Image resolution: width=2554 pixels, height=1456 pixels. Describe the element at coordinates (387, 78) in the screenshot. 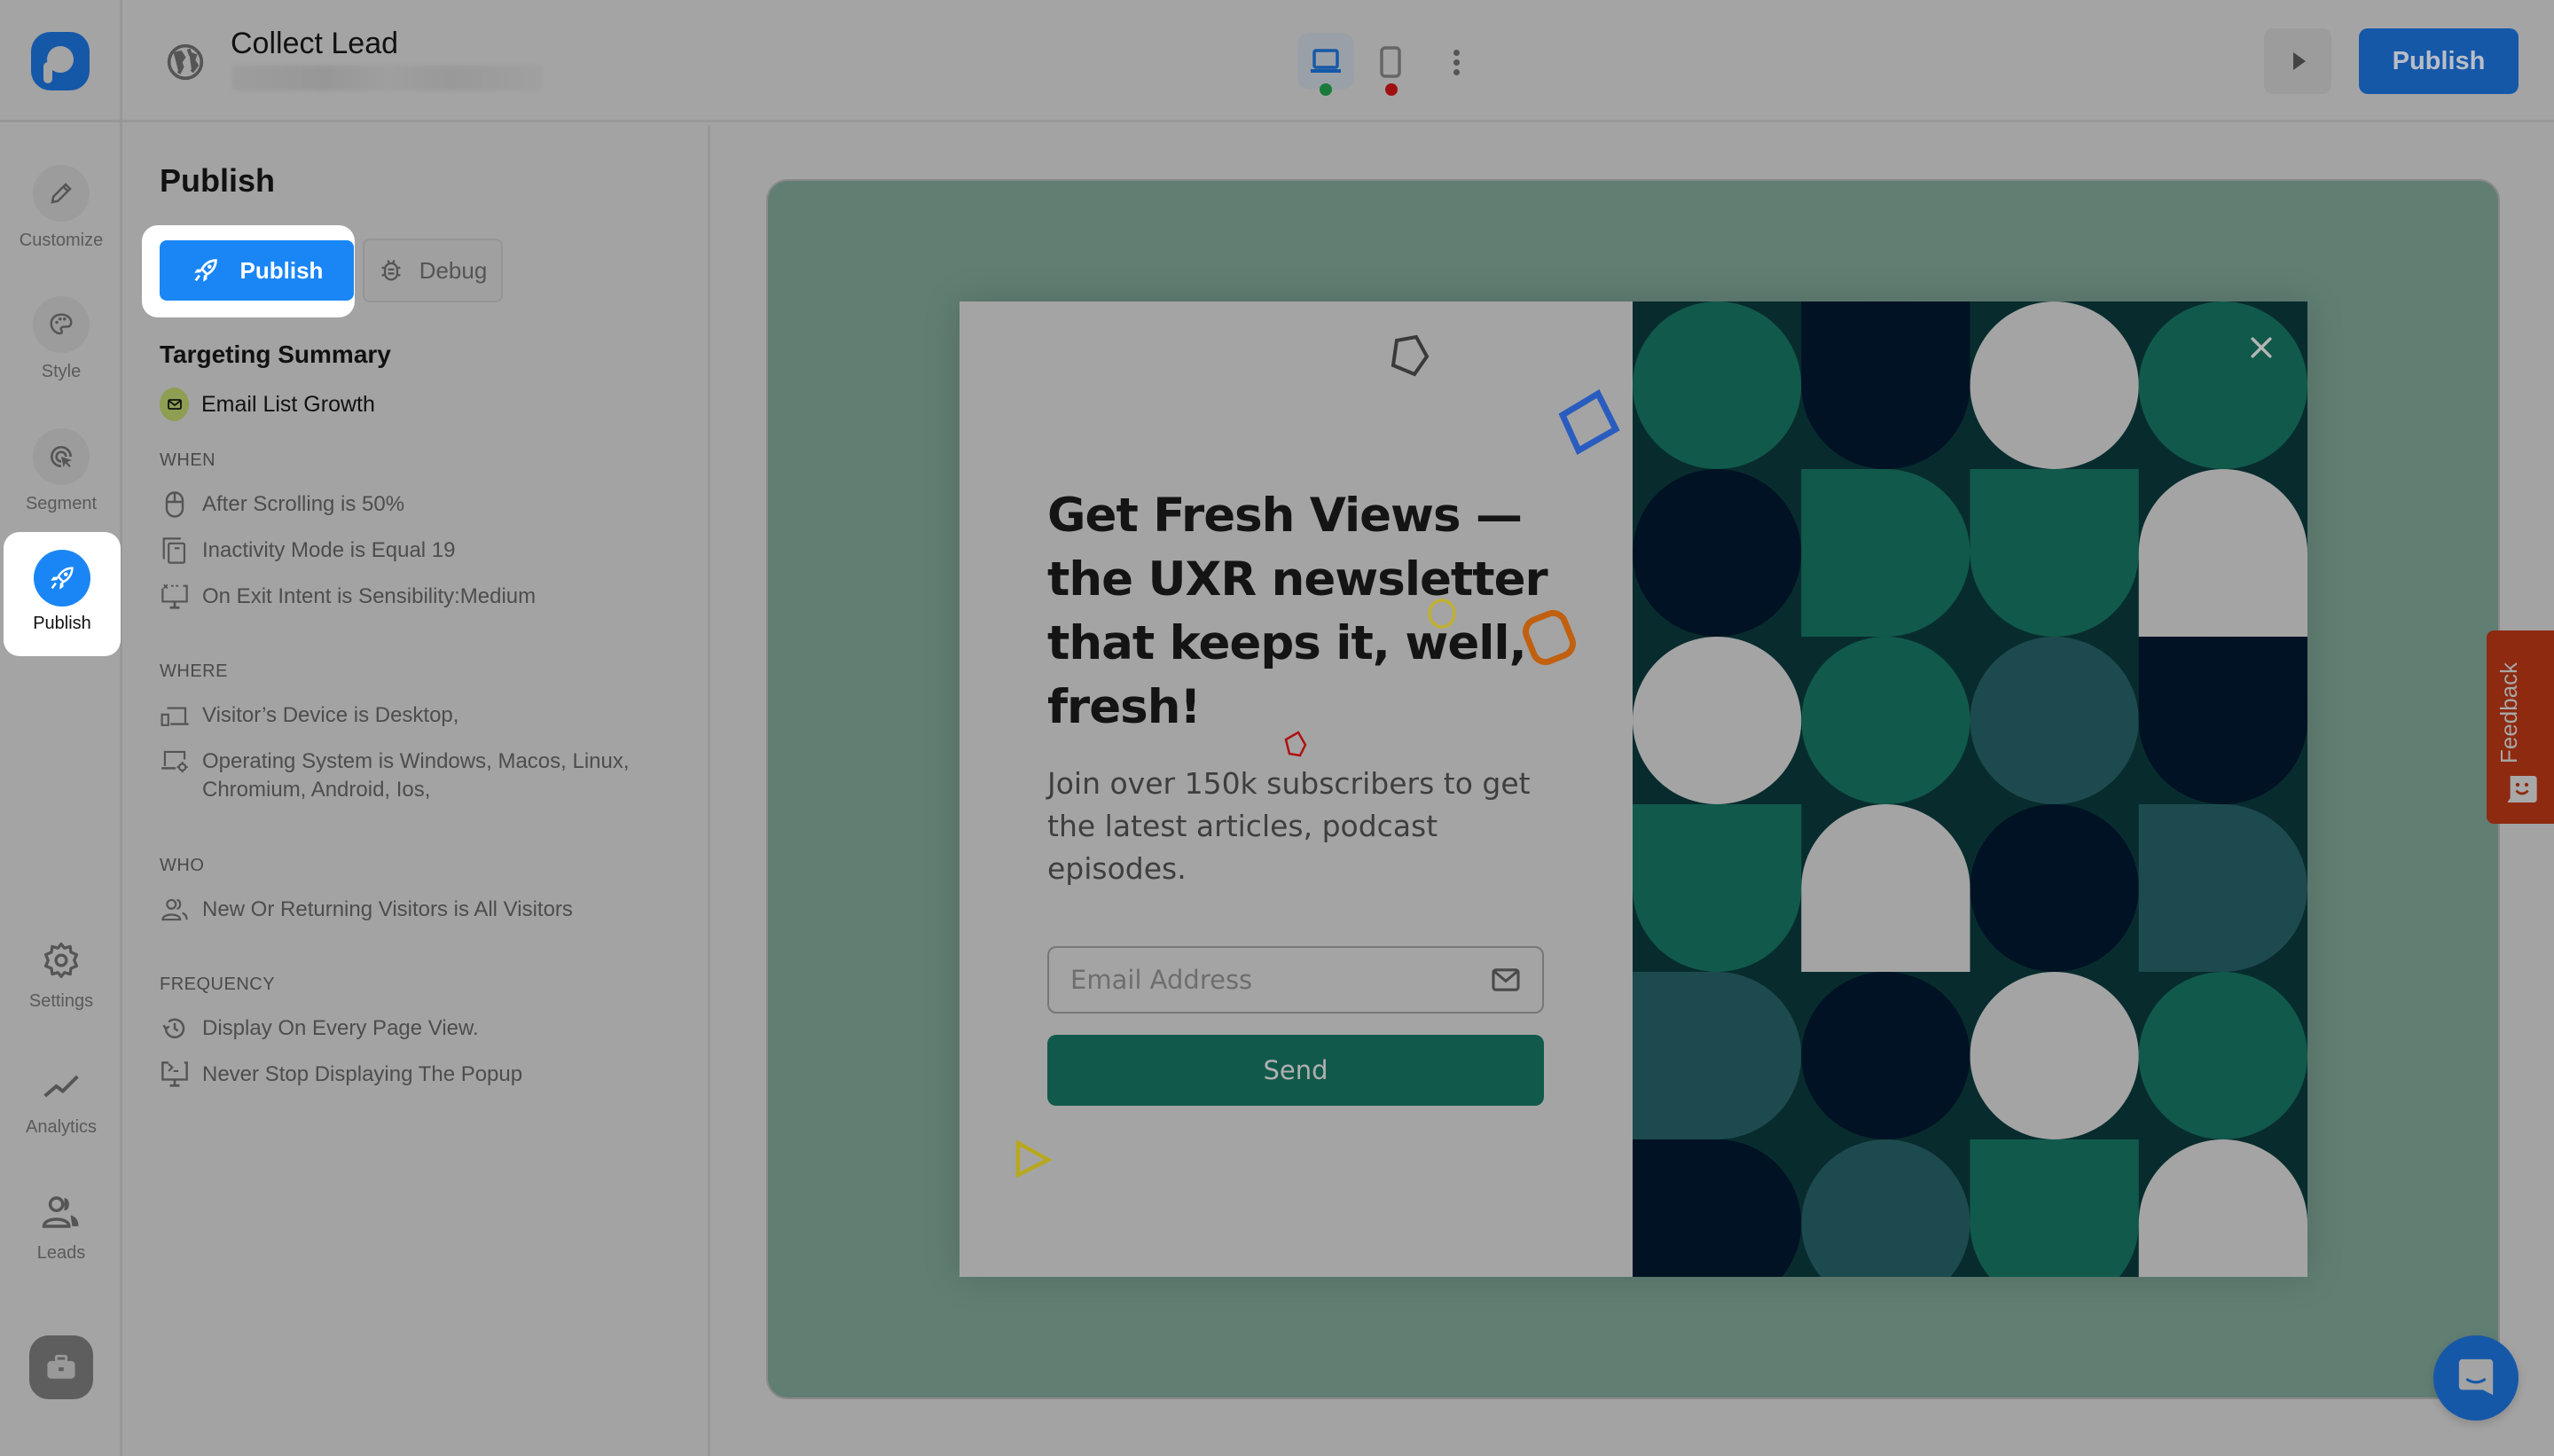

I see `campaign-url-blurred` at that location.